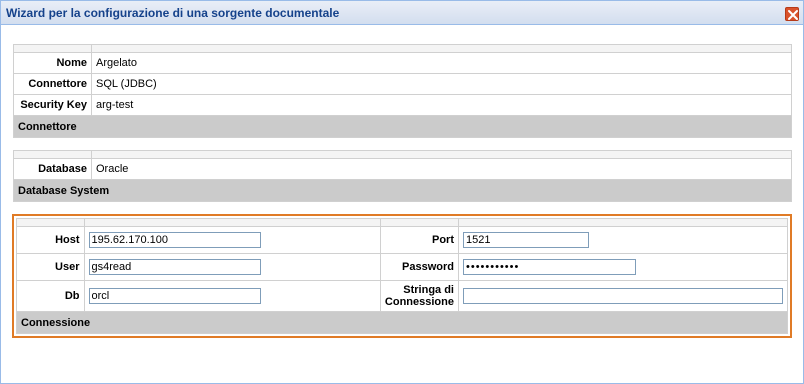  Describe the element at coordinates (549, 267) in the screenshot. I see `password-input` at that location.